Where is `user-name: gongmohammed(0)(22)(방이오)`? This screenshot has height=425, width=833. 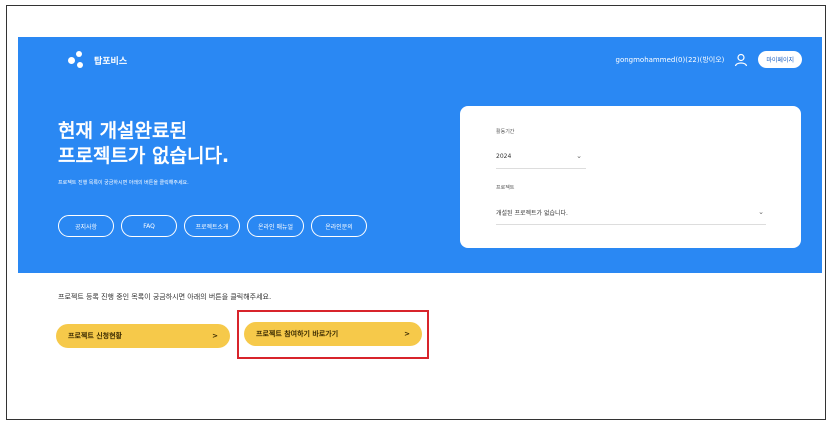 user-name: gongmohammed(0)(22)(방이오) is located at coordinates (670, 59).